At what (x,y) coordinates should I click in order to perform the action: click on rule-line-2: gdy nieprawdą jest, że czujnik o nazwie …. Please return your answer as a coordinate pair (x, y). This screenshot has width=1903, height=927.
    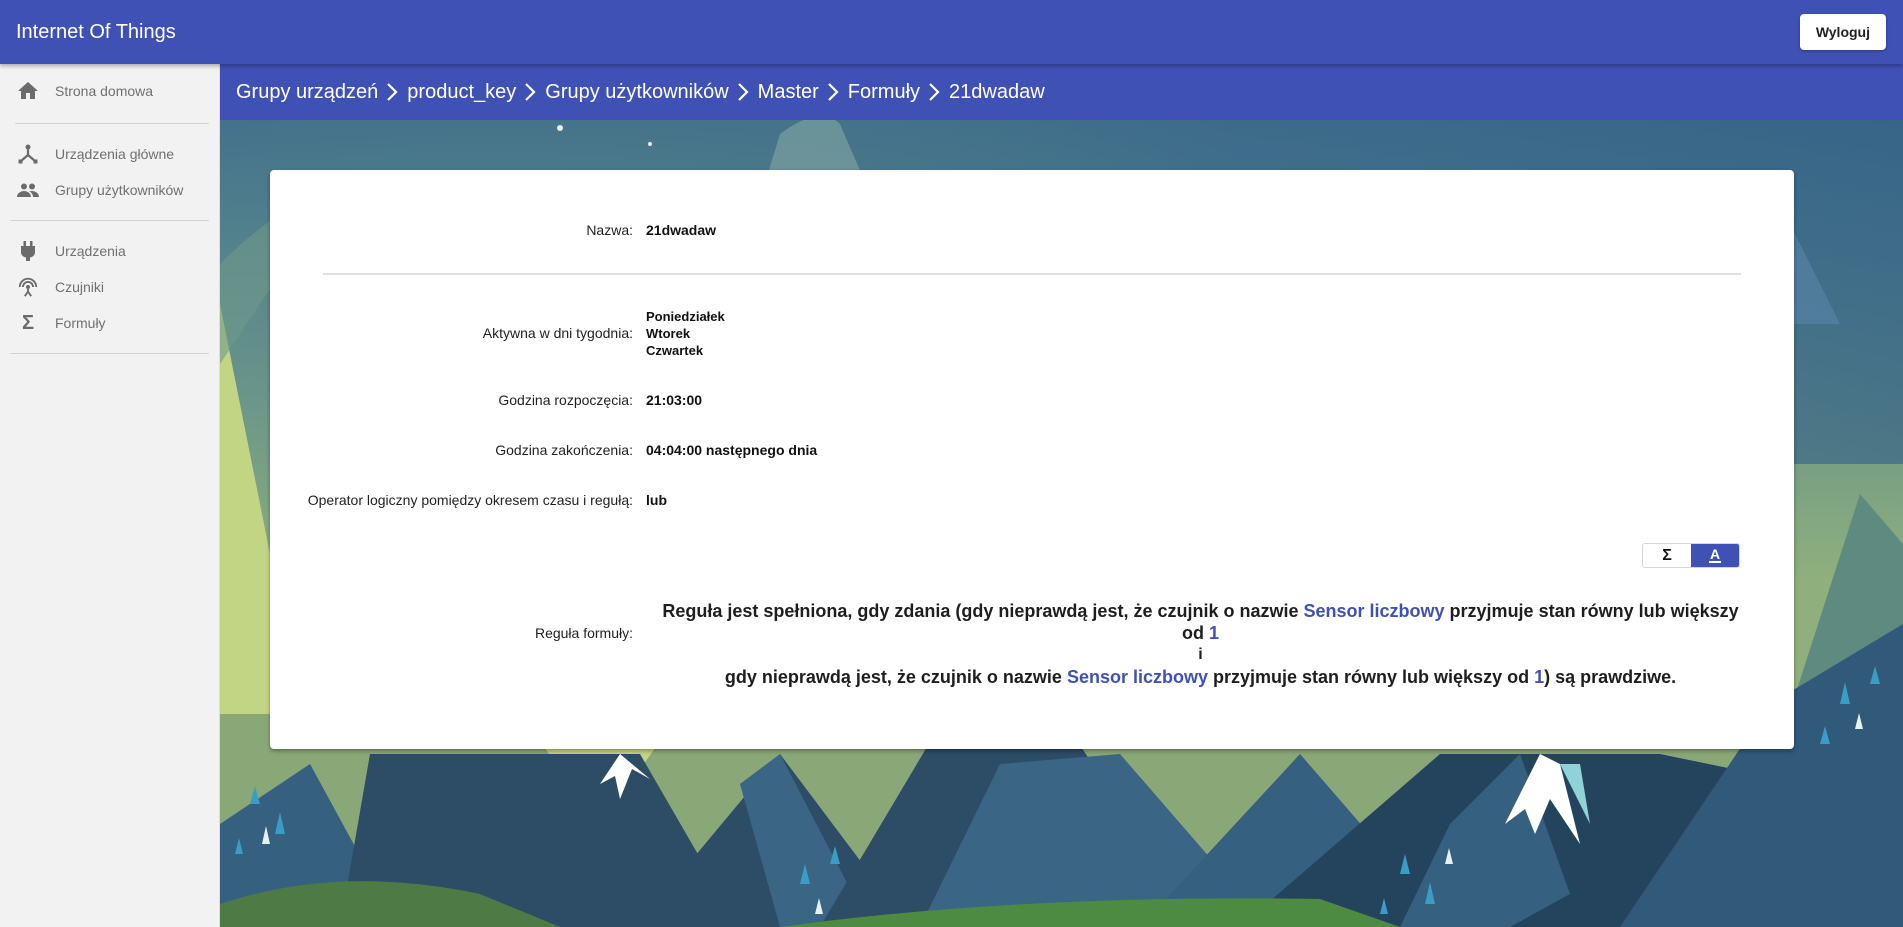
    Looking at the image, I should click on (1200, 677).